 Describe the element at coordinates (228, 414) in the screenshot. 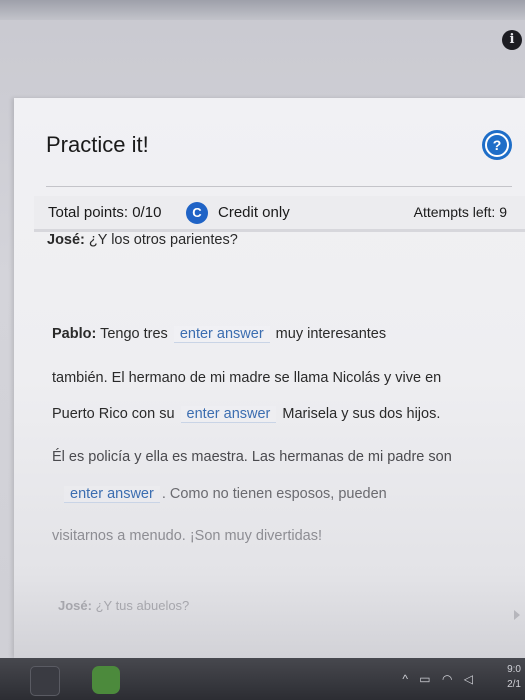

I see `answer-input-2: enter answer` at that location.